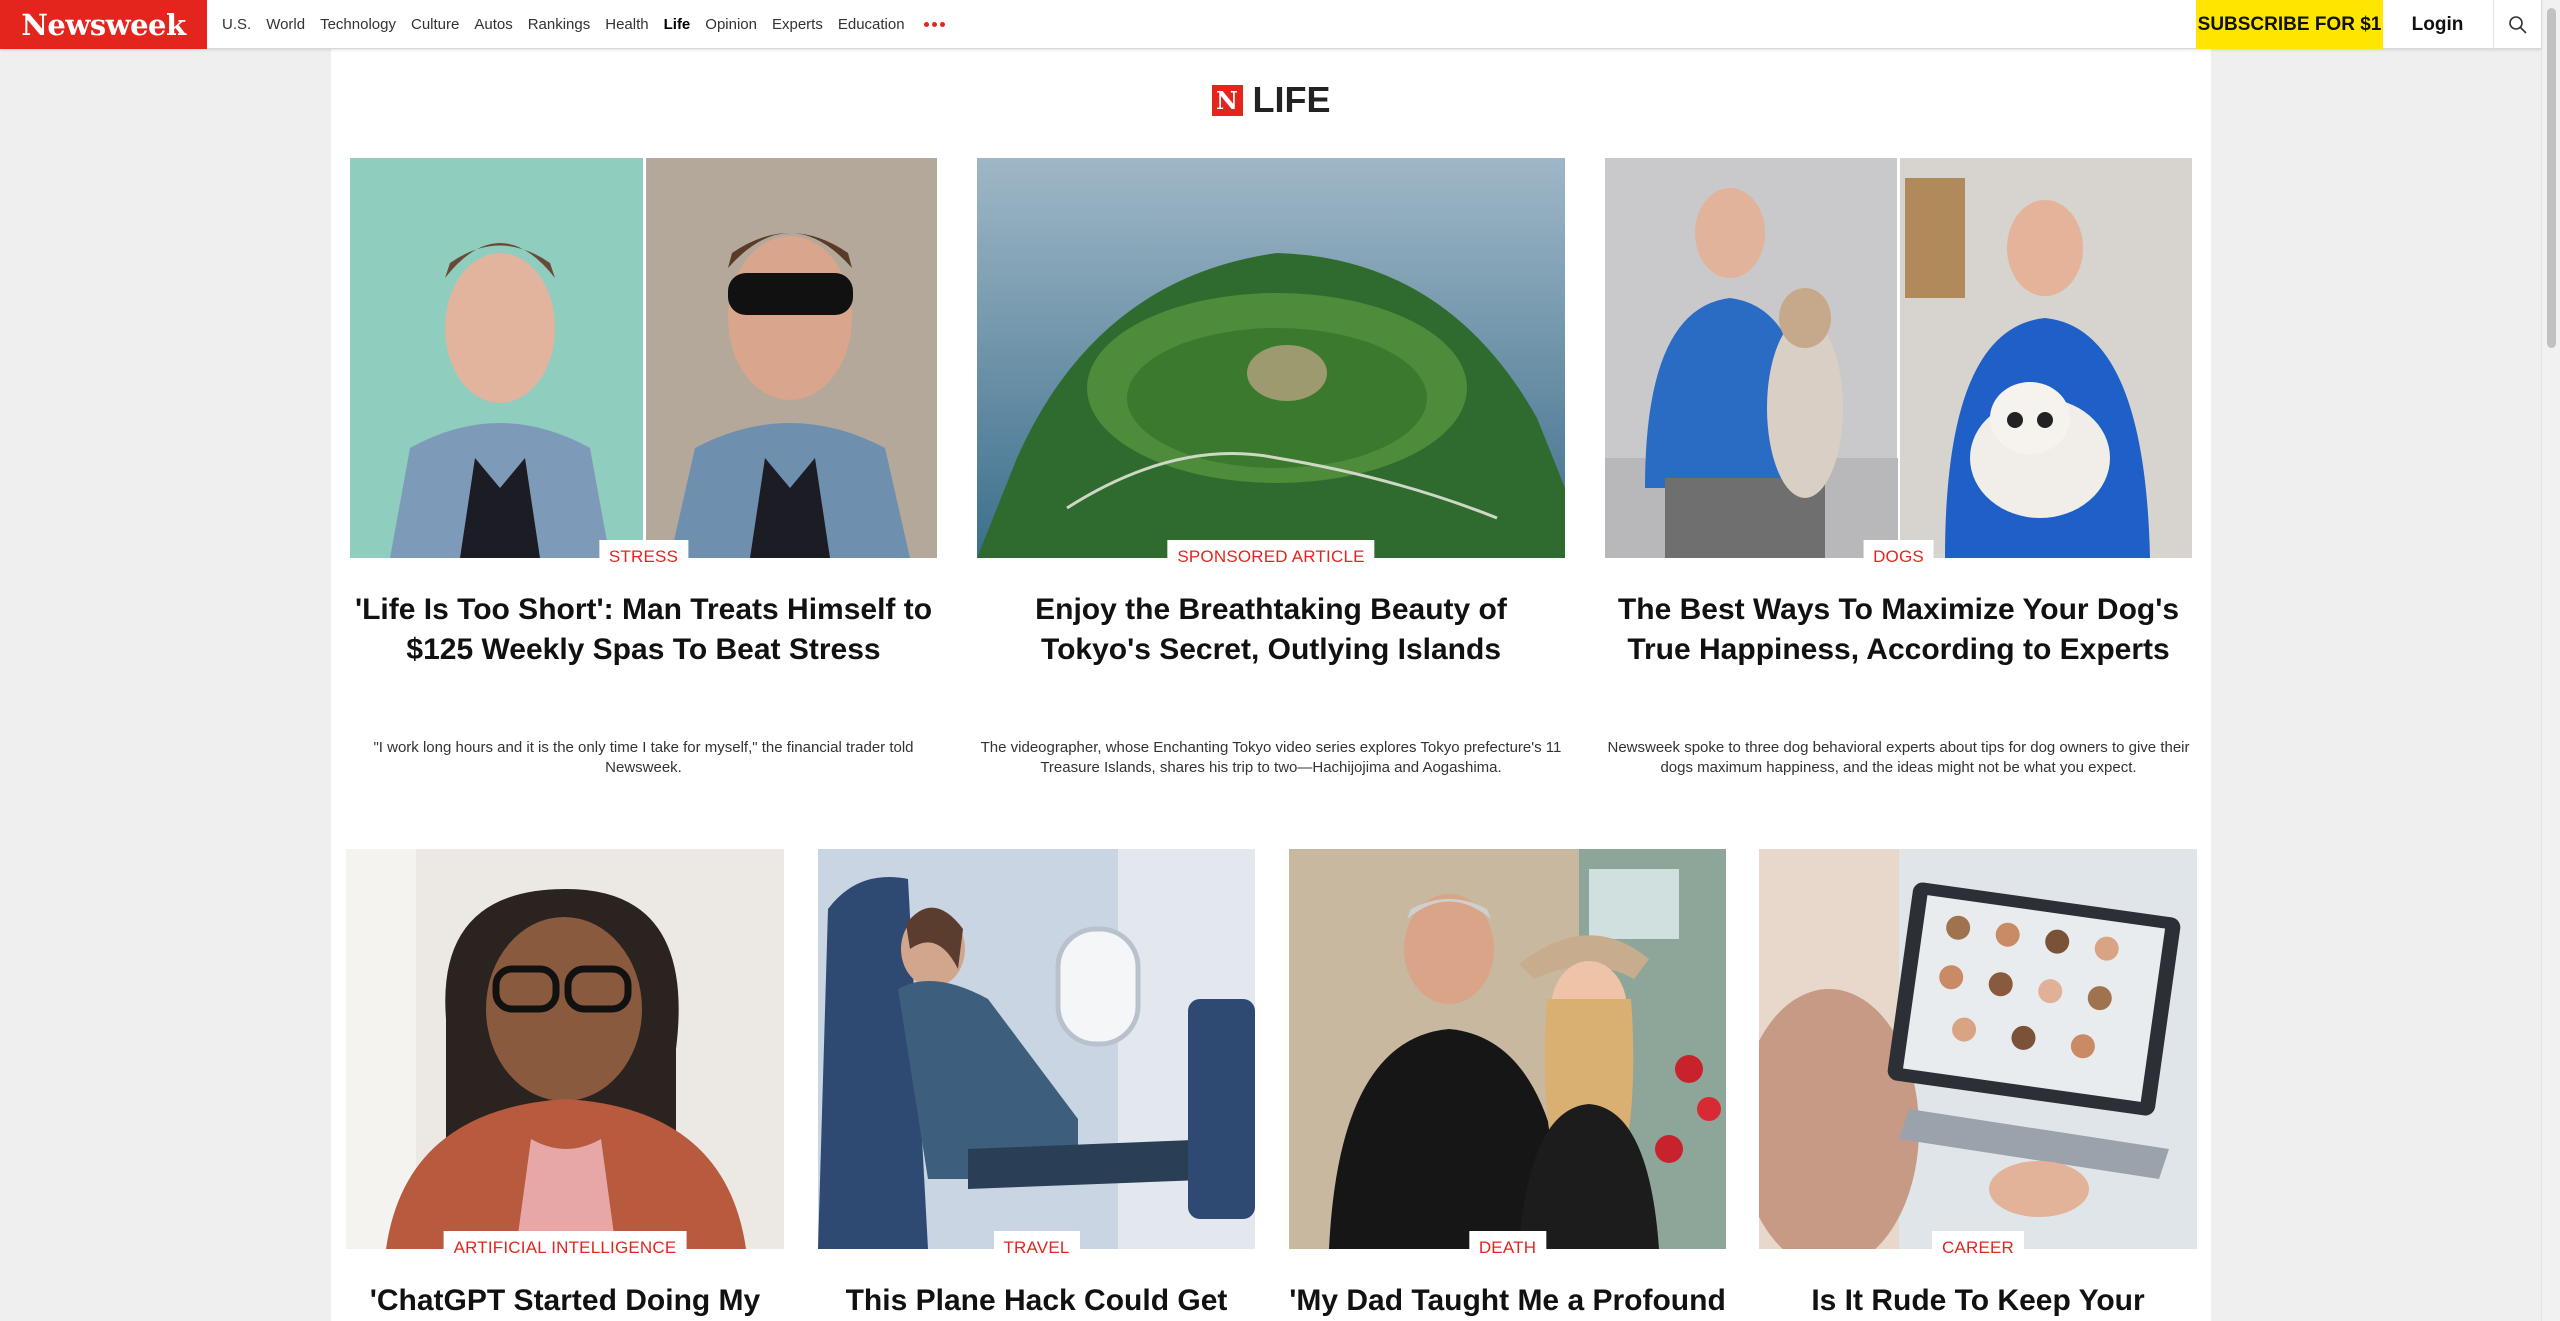  Describe the element at coordinates (1978, 1301) in the screenshot. I see `article-headline: Is It Rude To Keep Your Camera` at that location.